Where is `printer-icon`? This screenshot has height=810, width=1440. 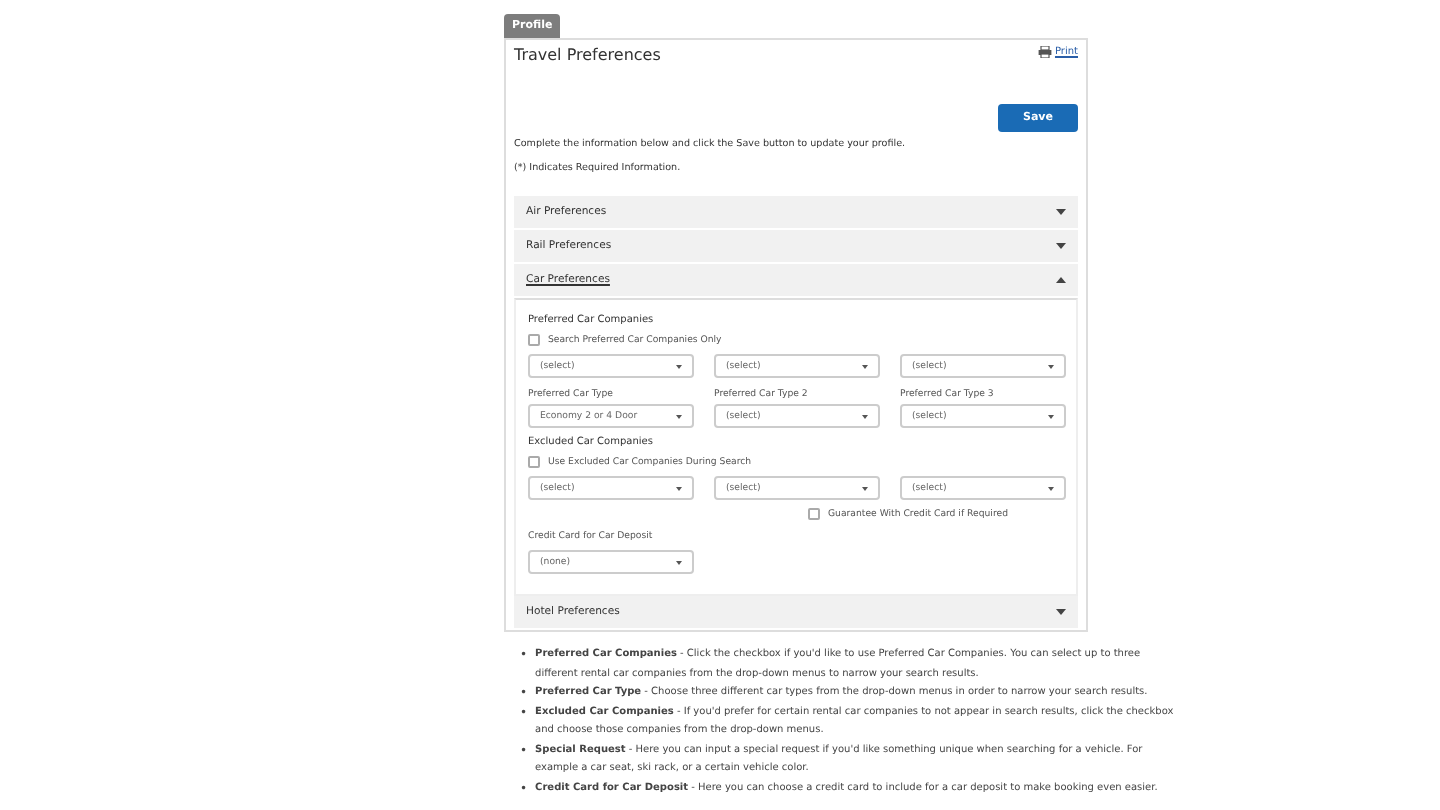
printer-icon is located at coordinates (1045, 52).